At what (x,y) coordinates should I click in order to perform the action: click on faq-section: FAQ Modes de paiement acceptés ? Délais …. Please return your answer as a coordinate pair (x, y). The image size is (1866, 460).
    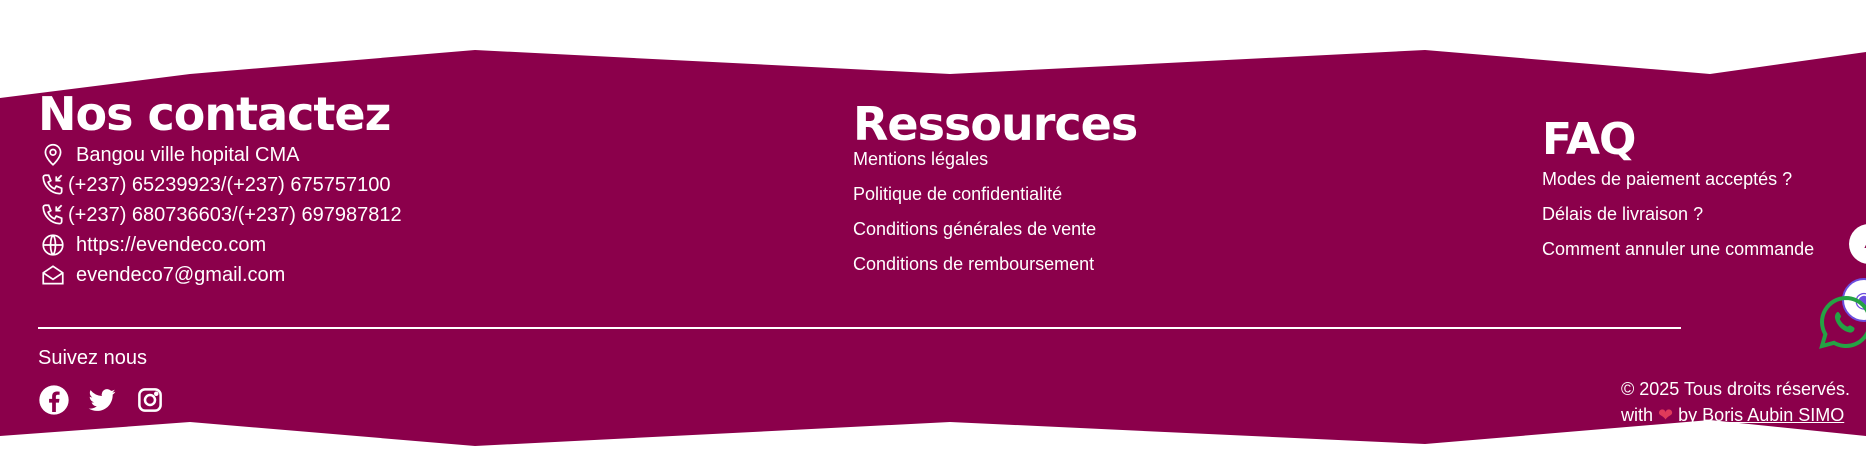
    Looking at the image, I should click on (1704, 191).